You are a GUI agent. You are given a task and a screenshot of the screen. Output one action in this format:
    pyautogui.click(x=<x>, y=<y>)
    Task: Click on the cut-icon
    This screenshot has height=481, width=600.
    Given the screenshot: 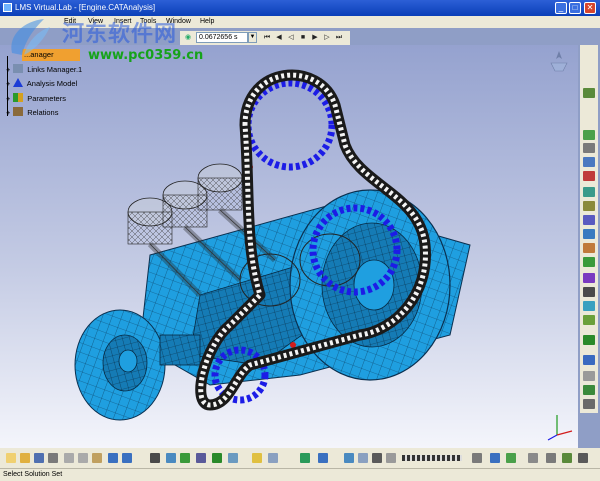 What is the action you would take?
    pyautogui.click(x=69, y=458)
    